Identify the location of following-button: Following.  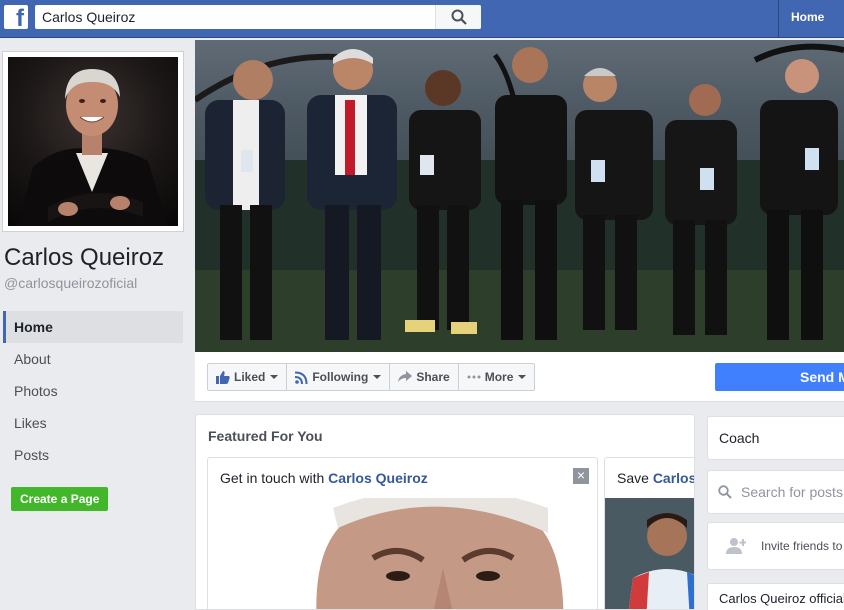
(339, 377).